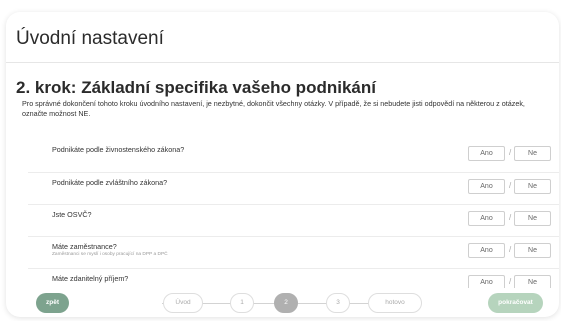 The height and width of the screenshot is (321, 561). I want to click on page-title: Úvodní nastavení, so click(90, 38).